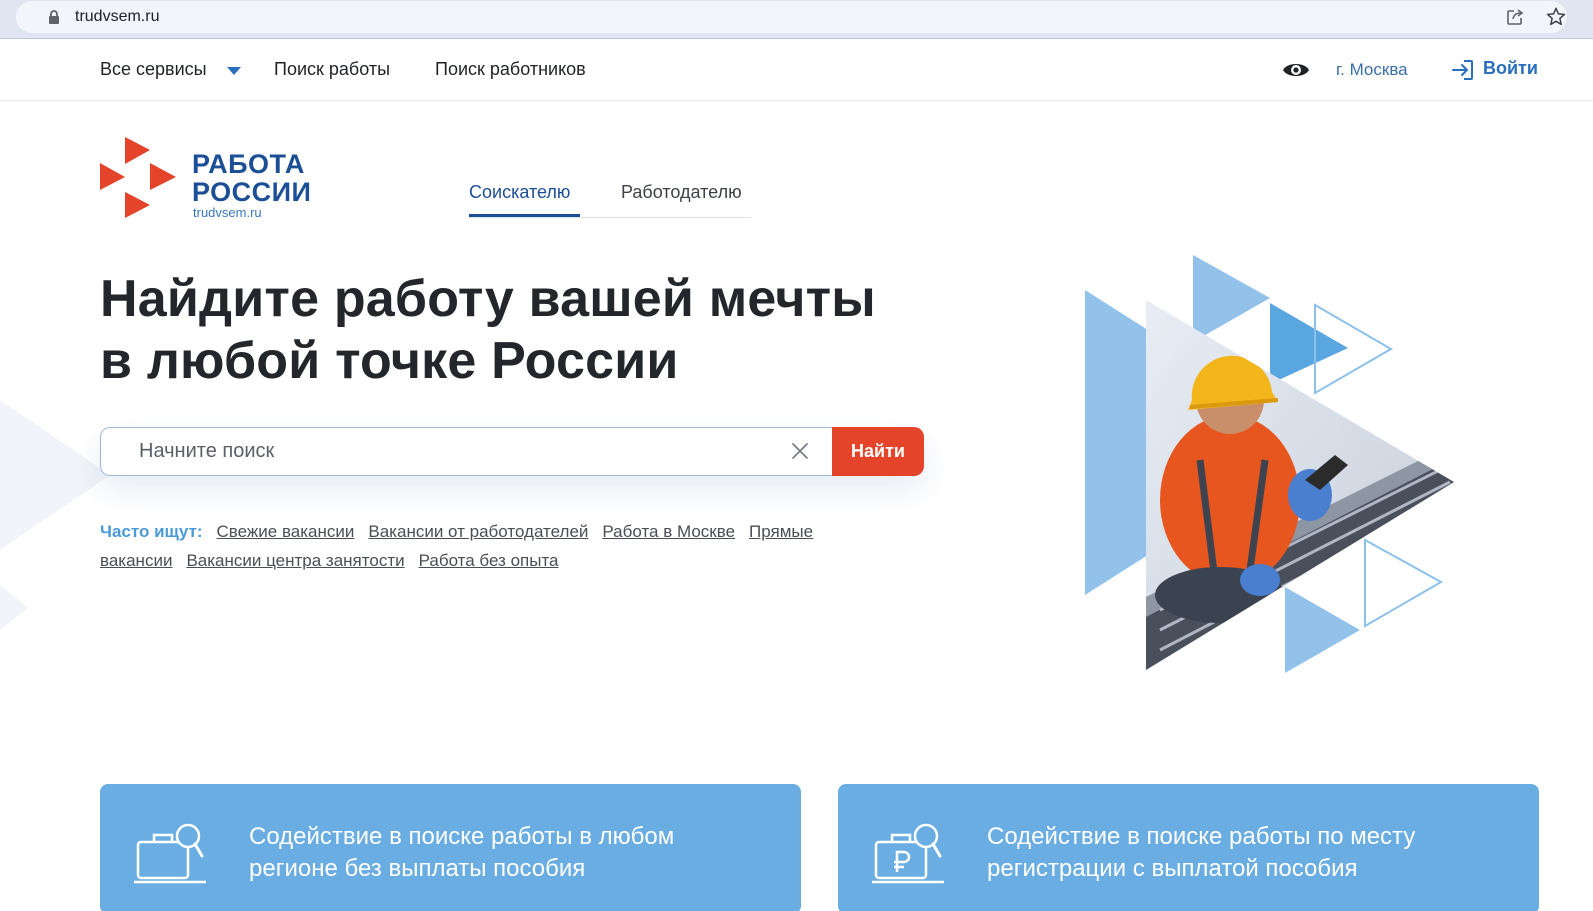 Image resolution: width=1593 pixels, height=911 pixels. I want to click on star-icon, so click(1556, 17).